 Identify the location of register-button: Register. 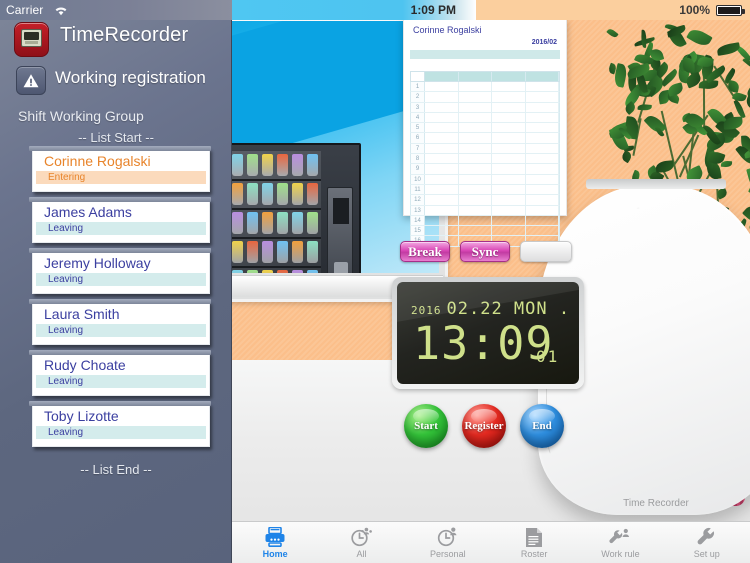
(484, 426).